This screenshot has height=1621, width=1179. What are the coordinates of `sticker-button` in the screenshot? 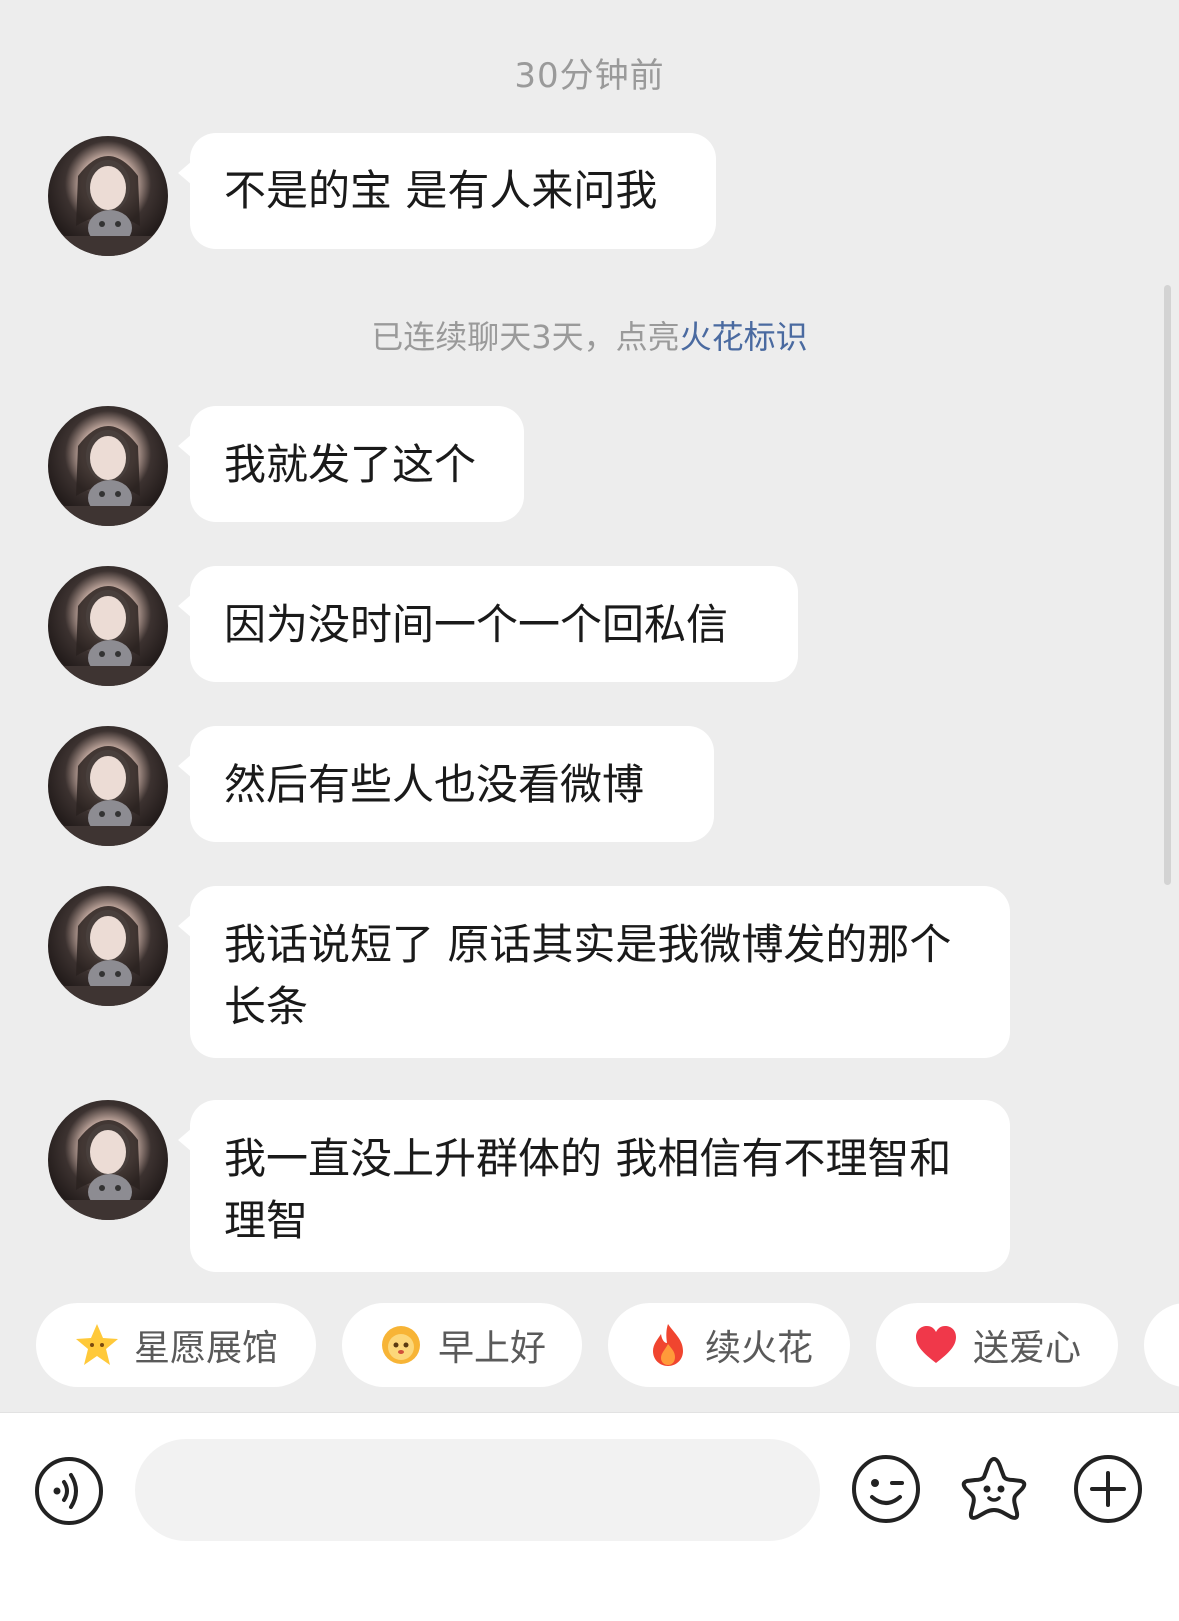 It's located at (994, 1489).